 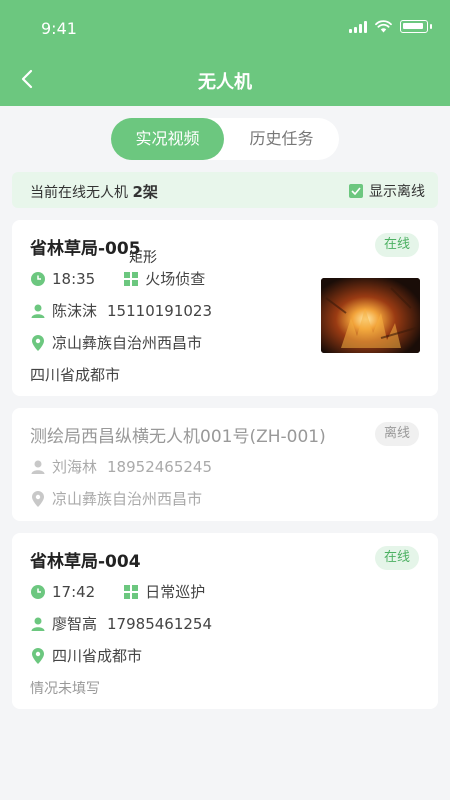 I want to click on drone-name: 省林草局-005, so click(x=85, y=249).